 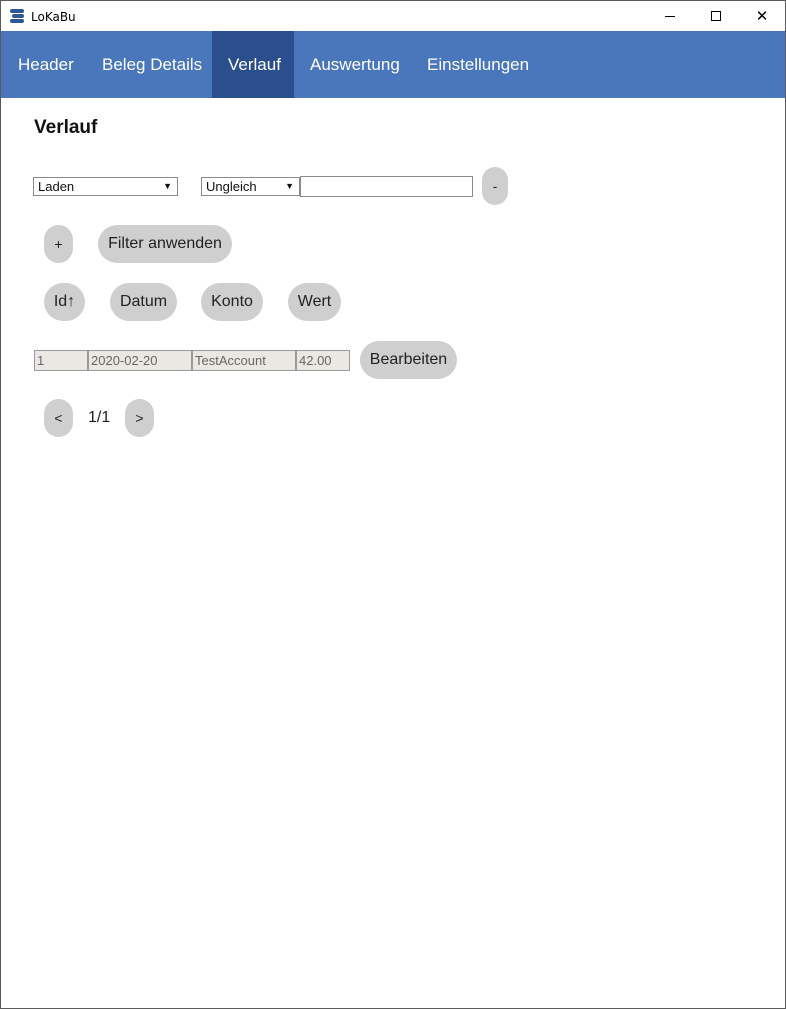 I want to click on tab-auswertung: Auswertung, so click(x=355, y=64).